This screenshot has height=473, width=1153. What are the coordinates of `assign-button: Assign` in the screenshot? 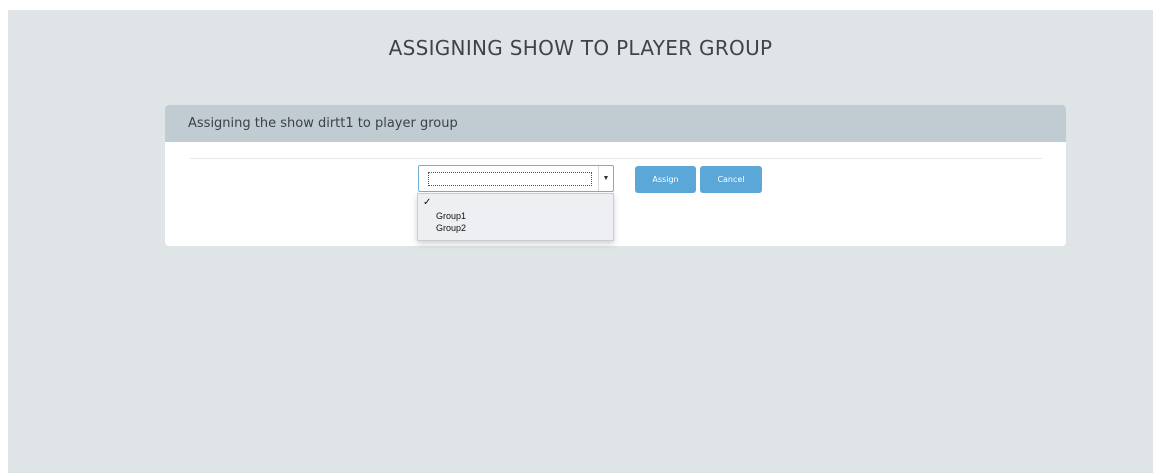 It's located at (665, 179).